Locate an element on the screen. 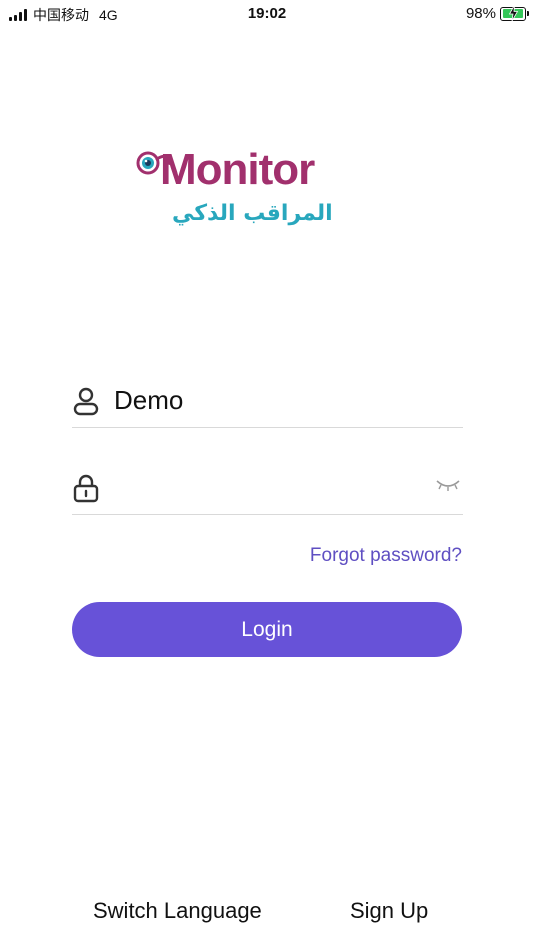 This screenshot has height=950, width=534. forgot-password-link: Forgot password? is located at coordinates (386, 556).